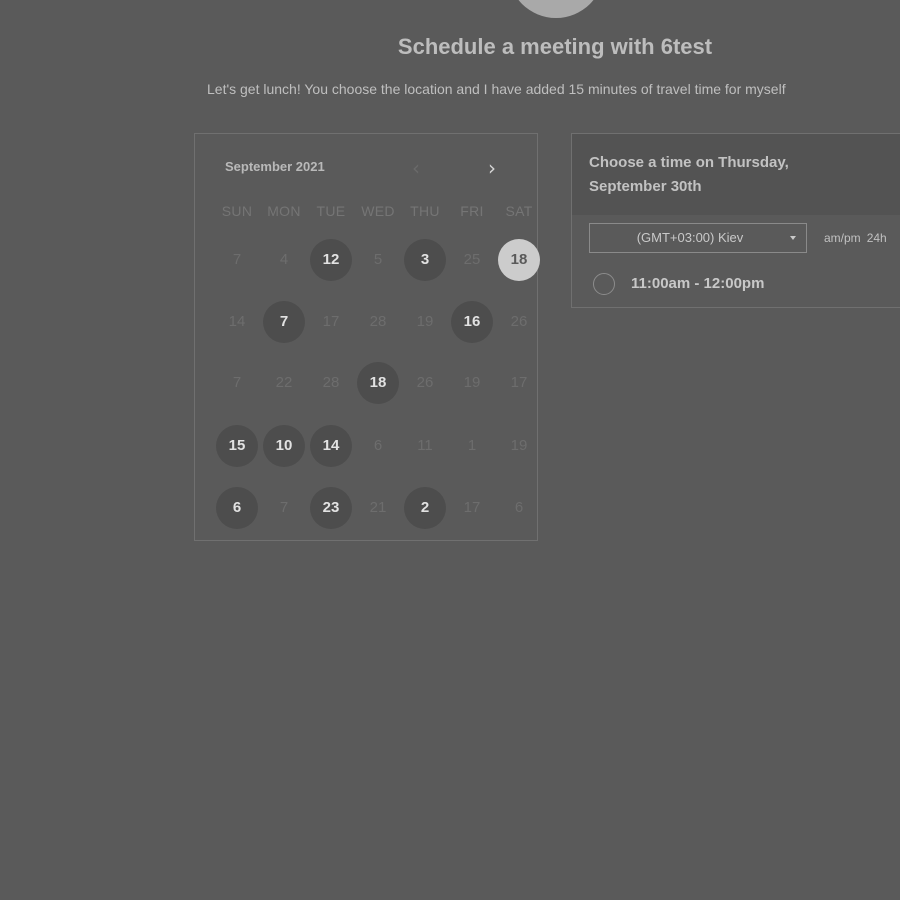 The height and width of the screenshot is (900, 900). I want to click on weekday-label: SAT, so click(519, 211).